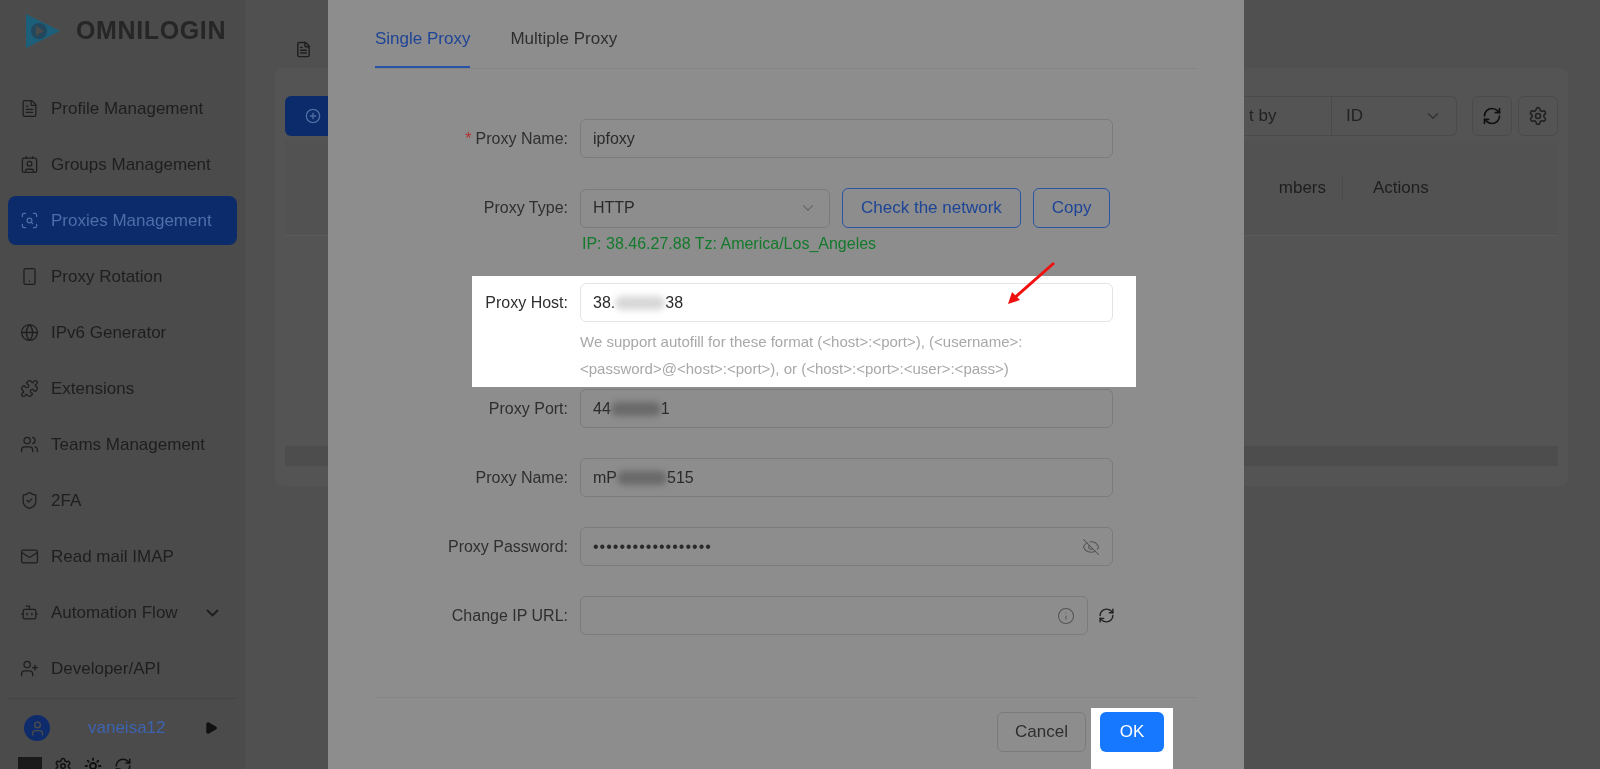  I want to click on text-field: 38. 38, so click(846, 302).